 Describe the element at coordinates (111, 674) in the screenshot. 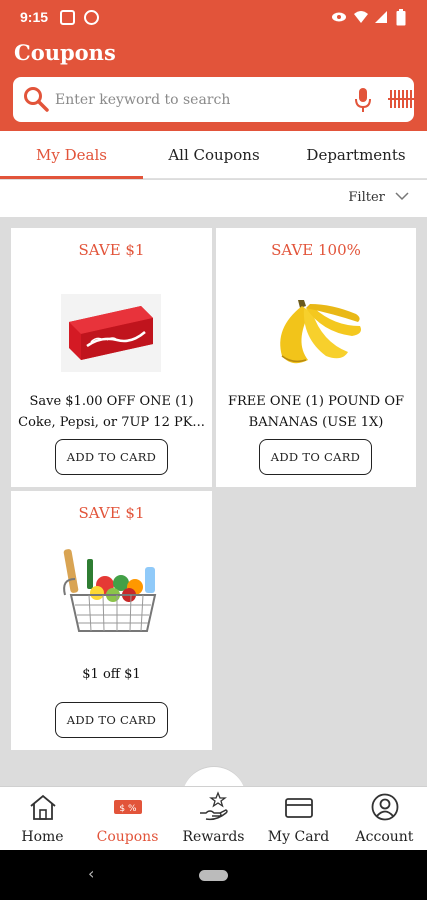

I see `coupon-description: $1 off $1` at that location.